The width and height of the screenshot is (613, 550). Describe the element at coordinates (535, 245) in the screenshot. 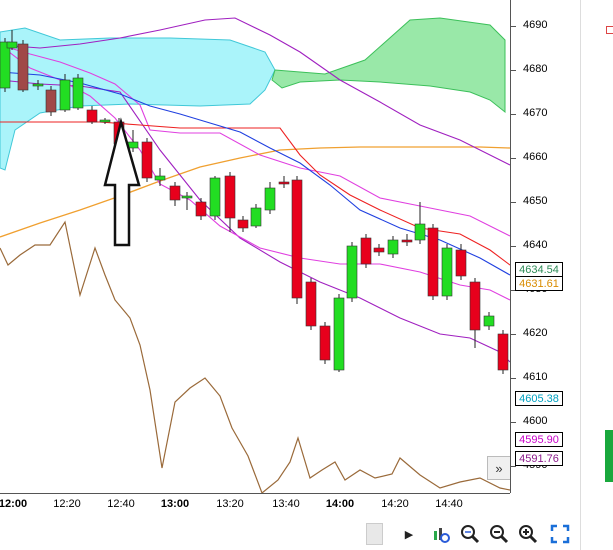

I see `price-tick: 4640` at that location.